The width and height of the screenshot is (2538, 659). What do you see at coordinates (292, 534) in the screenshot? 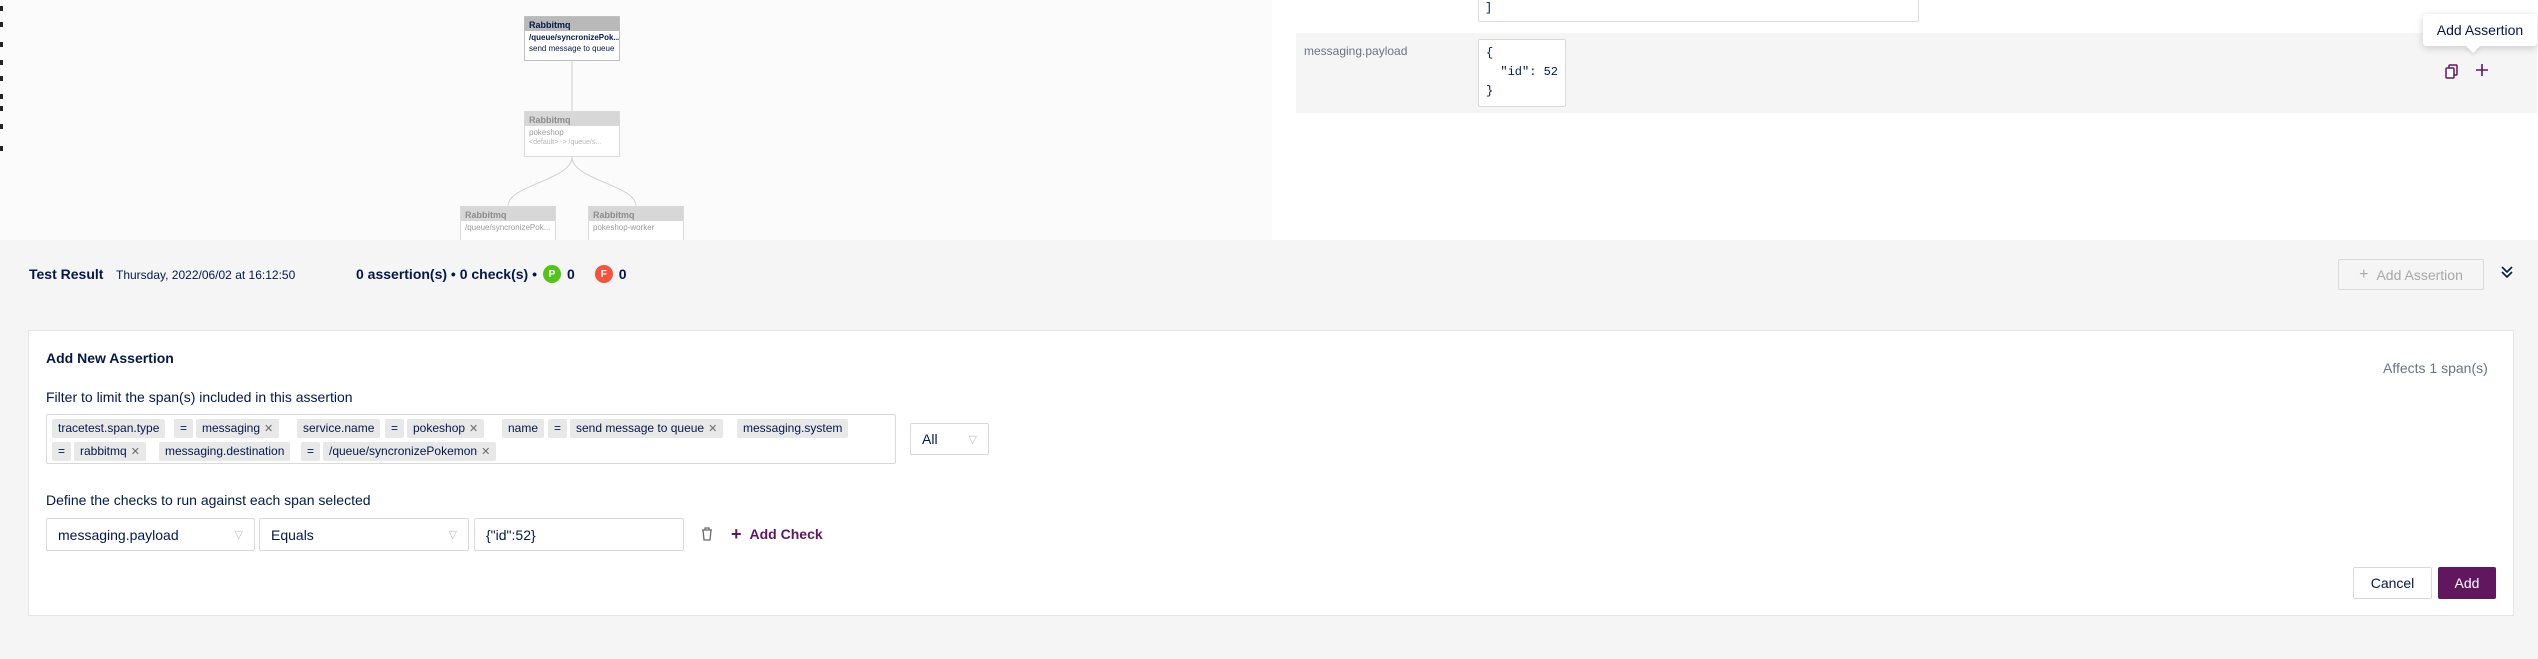
I see `check-operator-value: Equals` at bounding box center [292, 534].